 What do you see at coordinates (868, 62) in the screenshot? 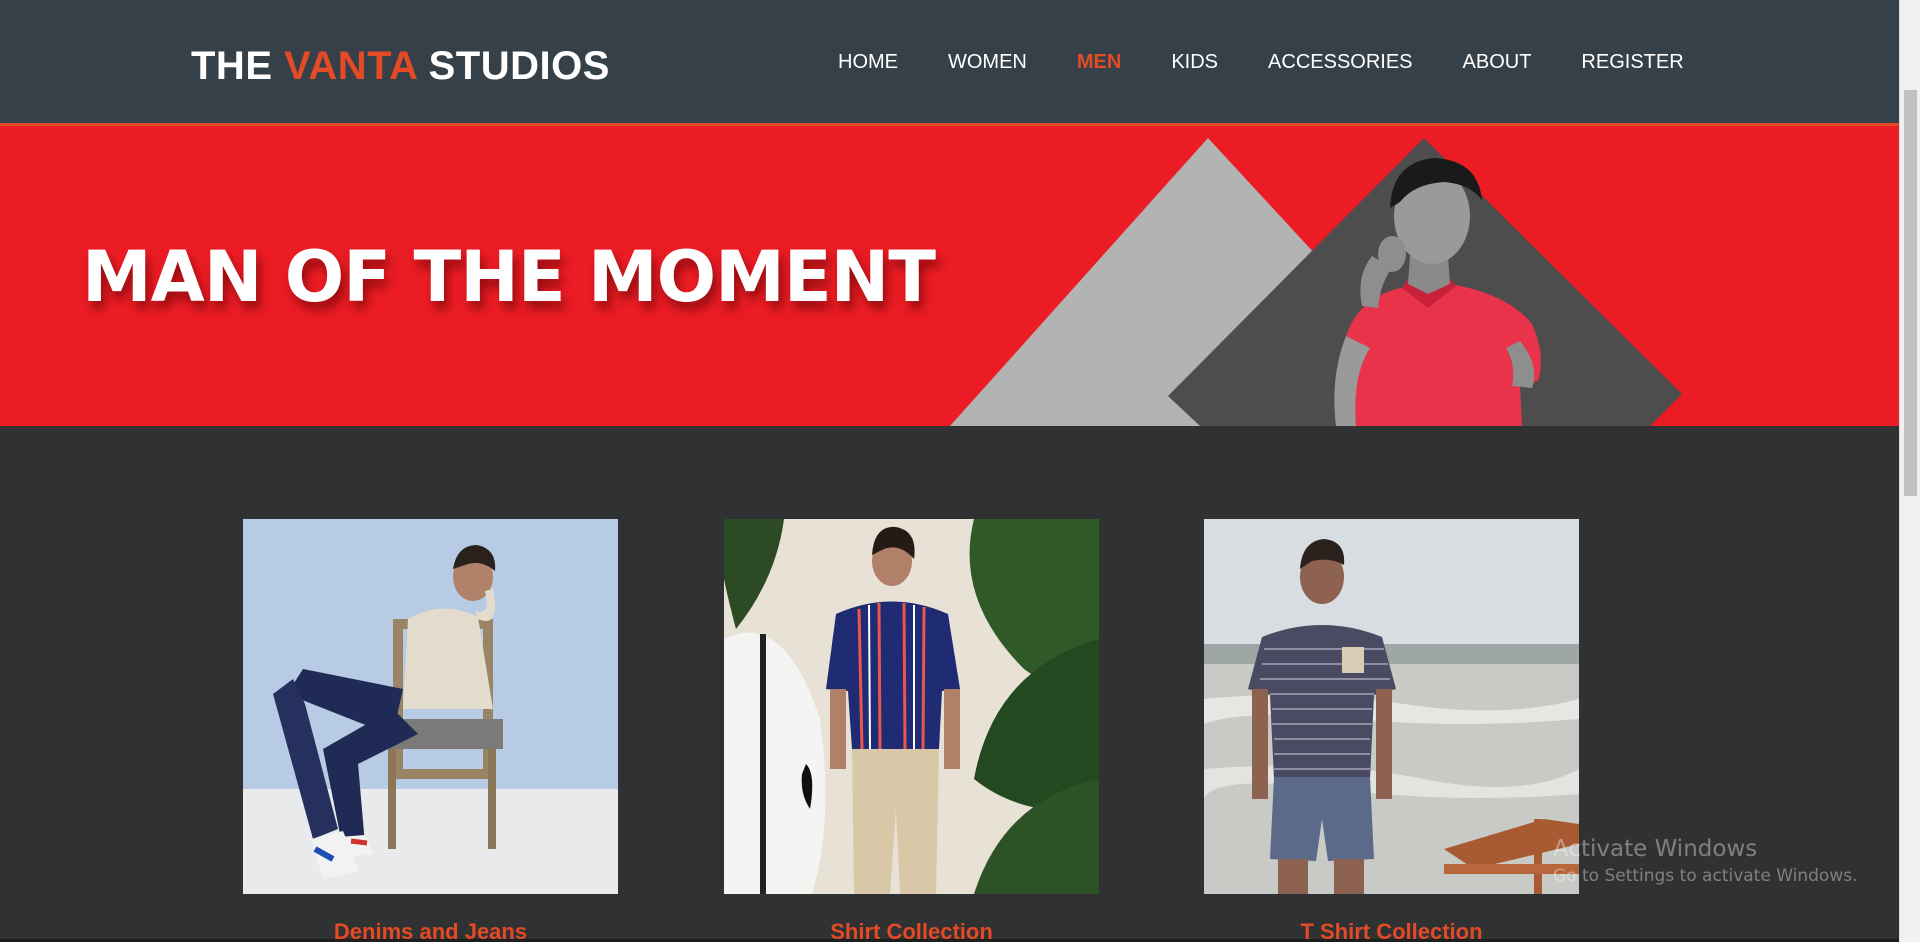
I see `nav-home: HOME` at bounding box center [868, 62].